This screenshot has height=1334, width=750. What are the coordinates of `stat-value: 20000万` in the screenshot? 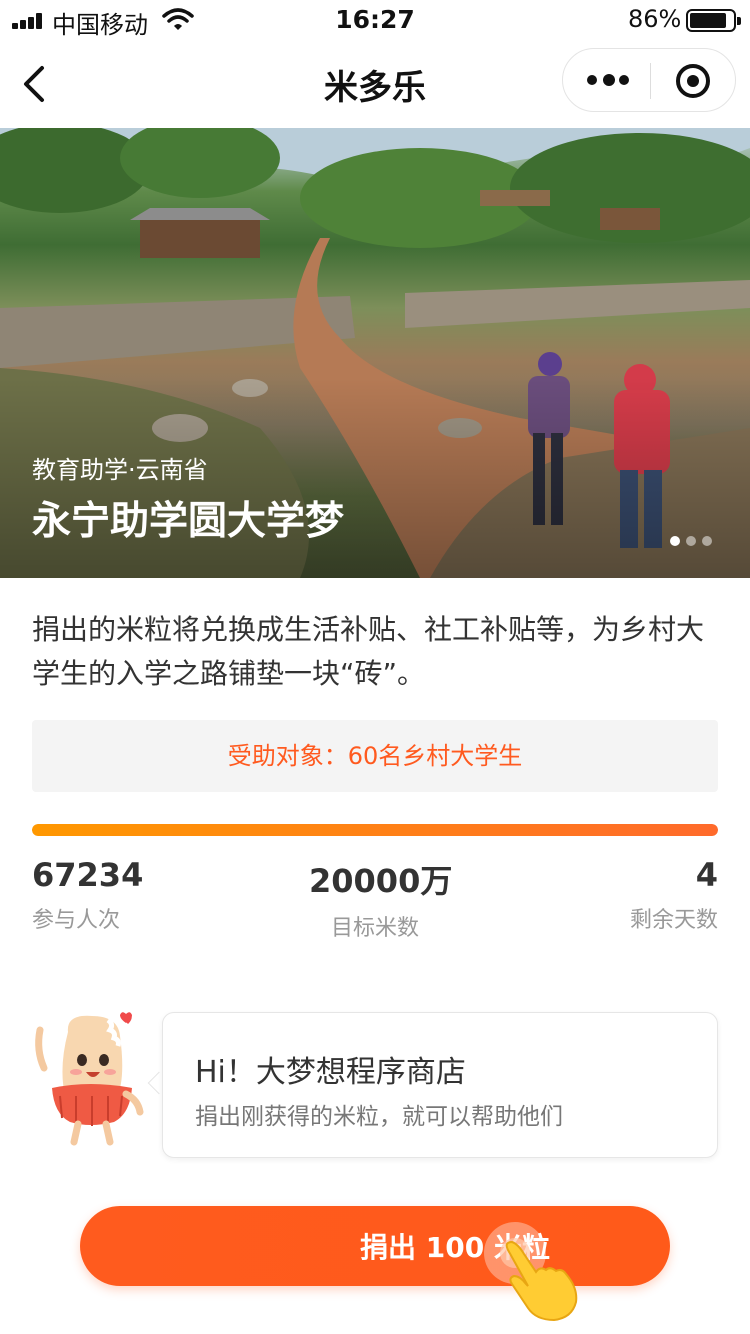 It's located at (381, 881).